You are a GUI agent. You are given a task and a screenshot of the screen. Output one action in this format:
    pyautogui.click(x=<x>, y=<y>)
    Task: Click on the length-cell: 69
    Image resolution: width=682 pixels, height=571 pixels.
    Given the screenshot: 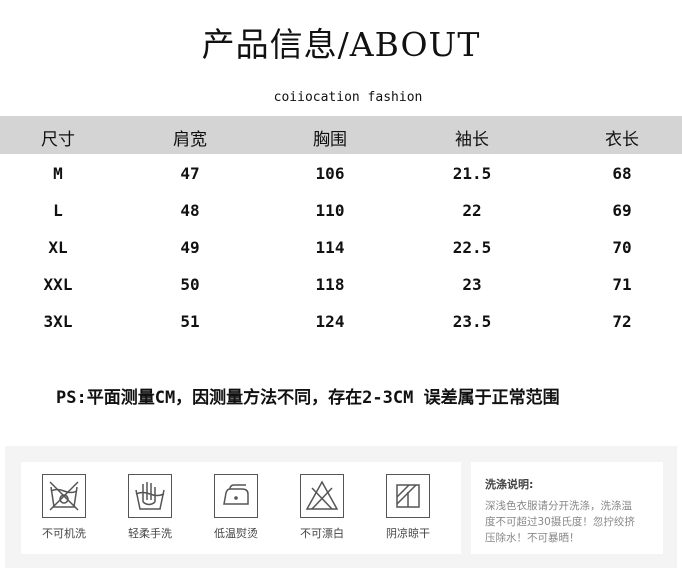 What is the action you would take?
    pyautogui.click(x=622, y=210)
    